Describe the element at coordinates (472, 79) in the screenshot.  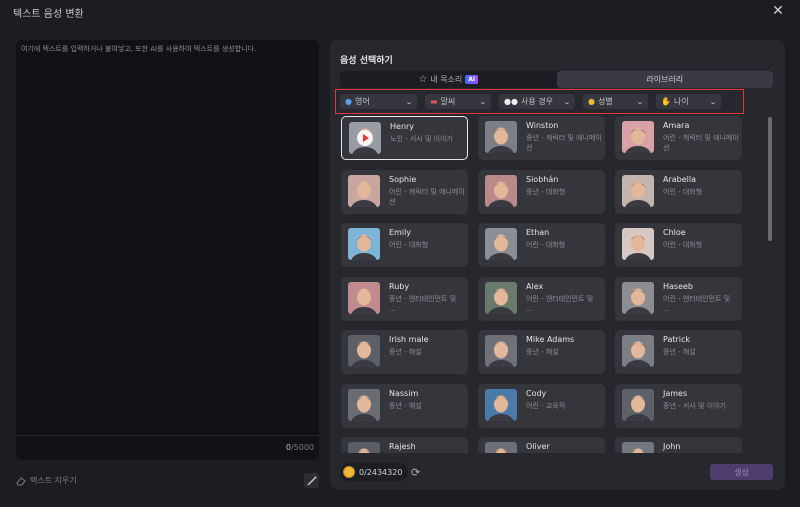
I see `ai-badge: AI` at that location.